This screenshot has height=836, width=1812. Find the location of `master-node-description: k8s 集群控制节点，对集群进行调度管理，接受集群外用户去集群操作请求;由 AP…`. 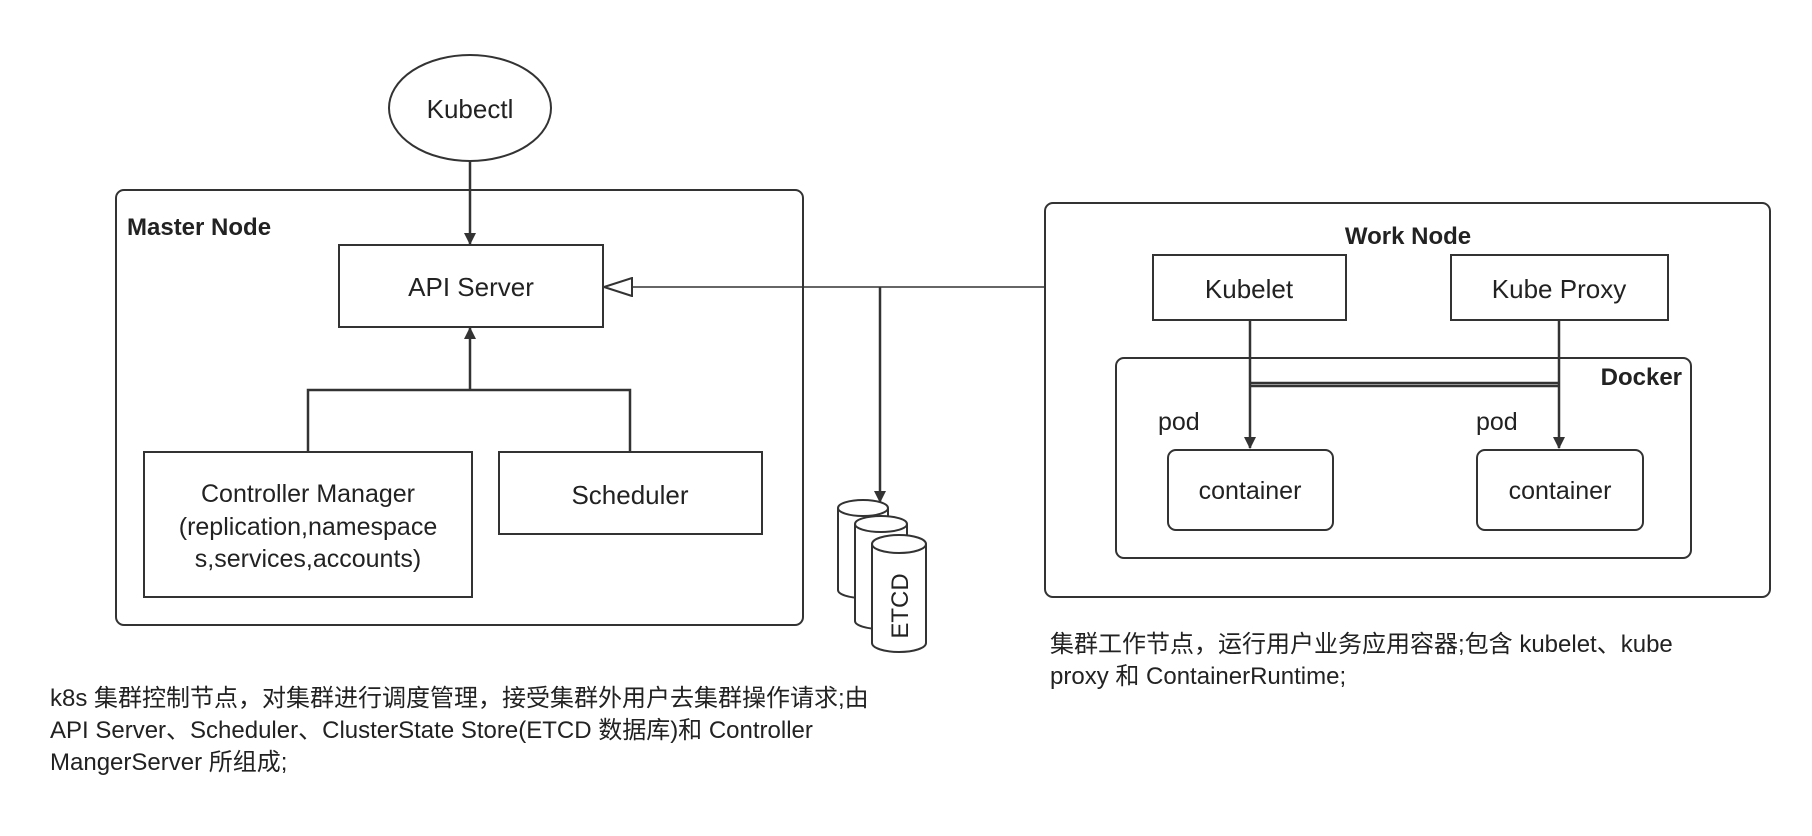

master-node-description: k8s 集群控制节点，对集群进行调度管理，接受集群外用户去集群操作请求;由 AP… is located at coordinates (550, 731).